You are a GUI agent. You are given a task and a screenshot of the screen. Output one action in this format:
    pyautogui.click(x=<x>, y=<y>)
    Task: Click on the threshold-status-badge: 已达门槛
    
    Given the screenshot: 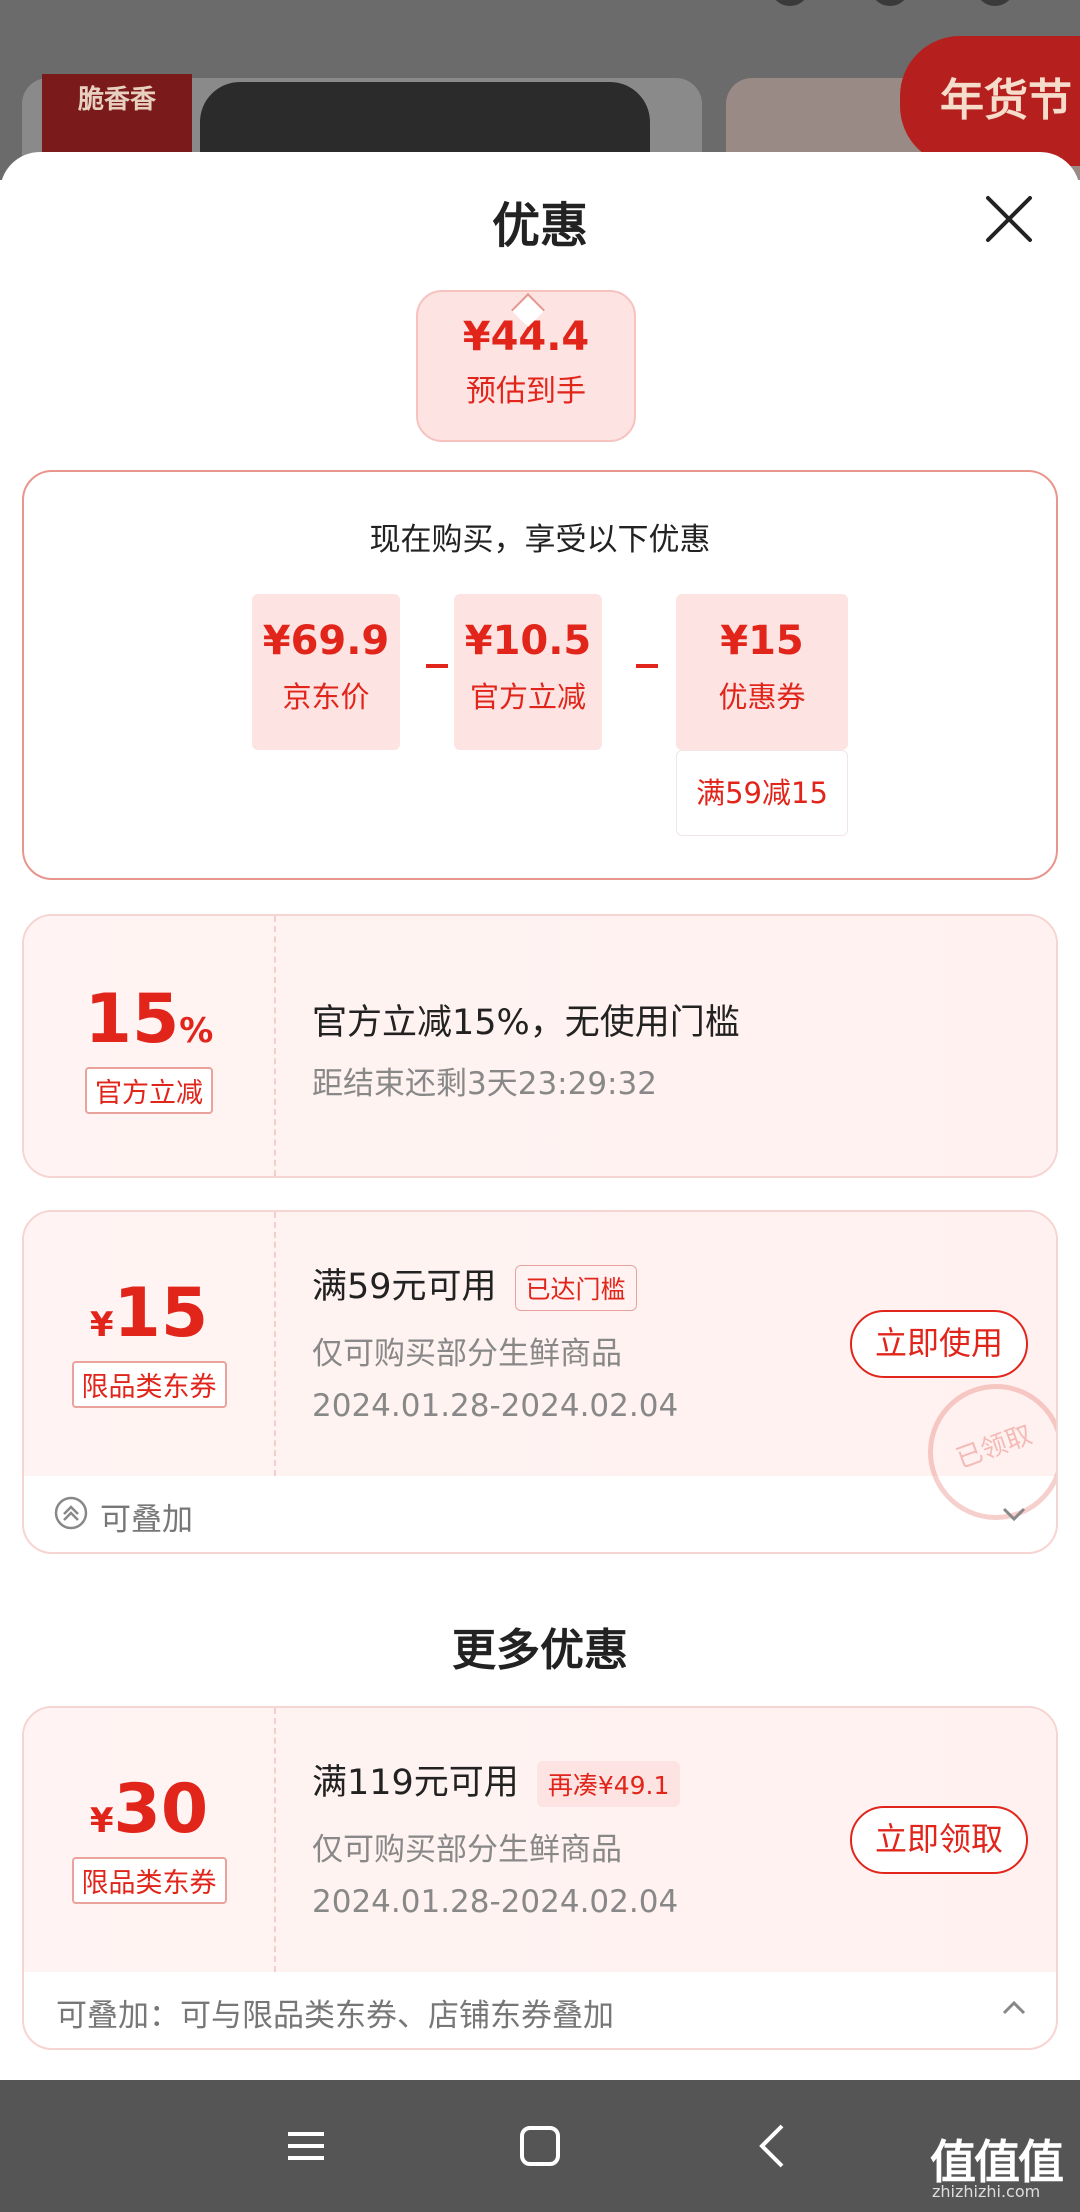 What is the action you would take?
    pyautogui.click(x=575, y=1288)
    